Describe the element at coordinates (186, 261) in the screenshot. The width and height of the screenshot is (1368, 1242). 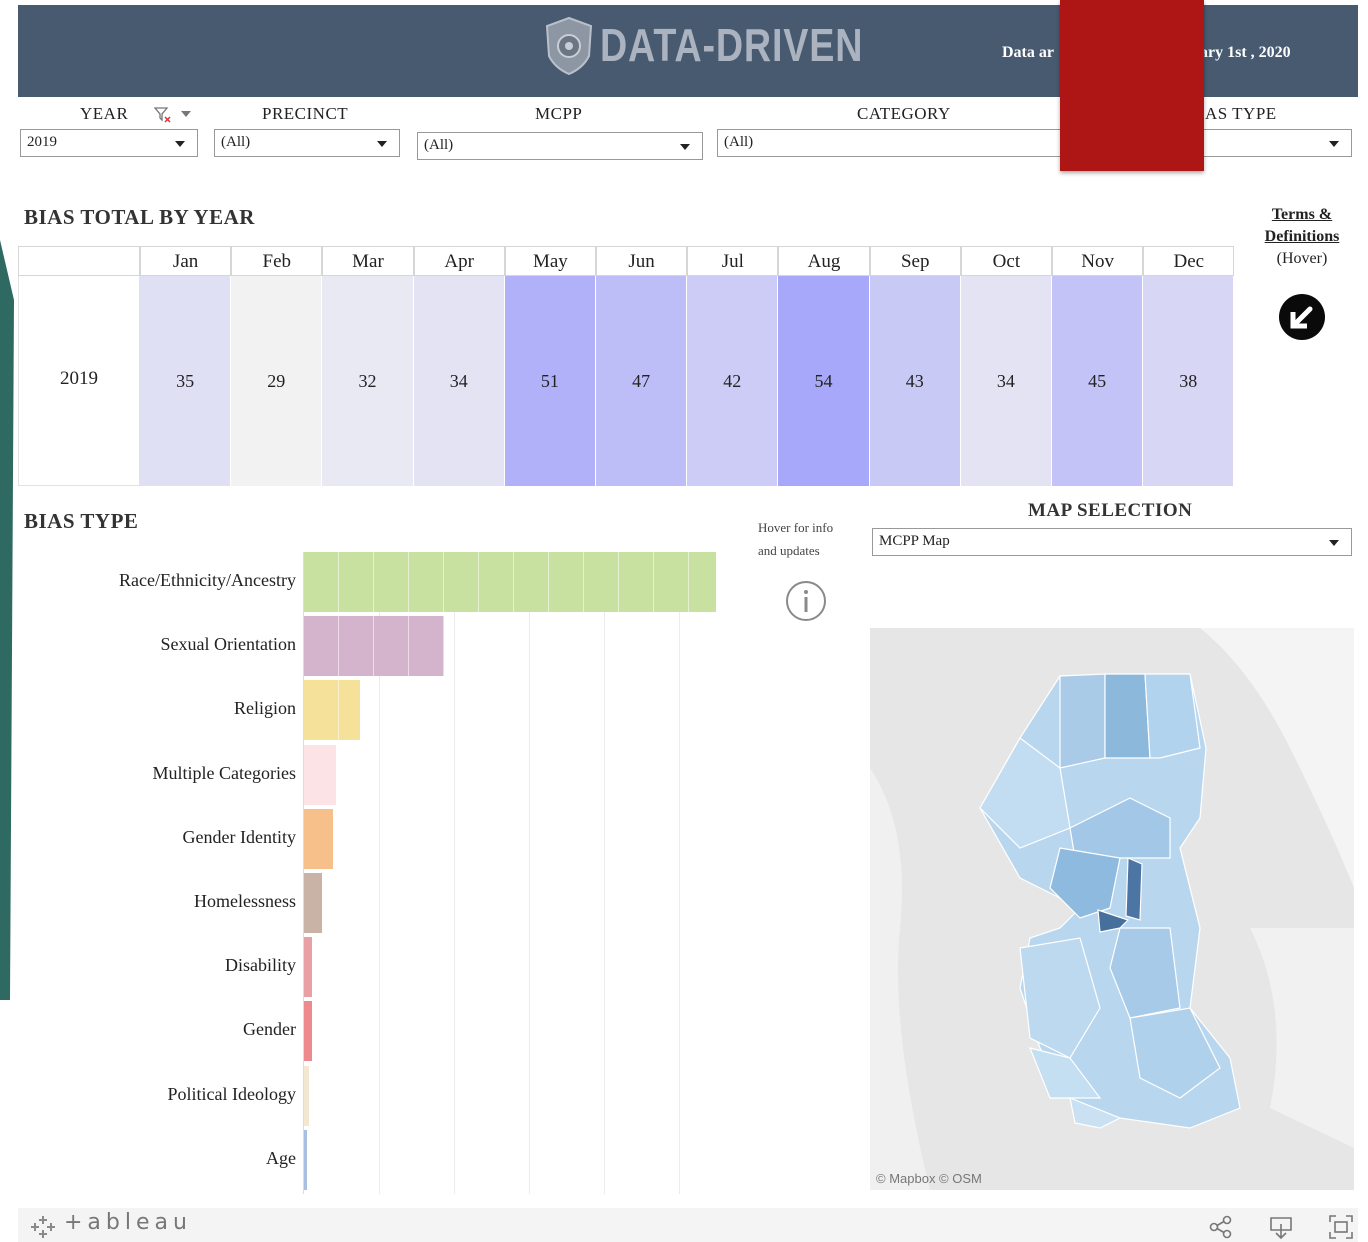
I see `heatmap-month-header: Jan` at that location.